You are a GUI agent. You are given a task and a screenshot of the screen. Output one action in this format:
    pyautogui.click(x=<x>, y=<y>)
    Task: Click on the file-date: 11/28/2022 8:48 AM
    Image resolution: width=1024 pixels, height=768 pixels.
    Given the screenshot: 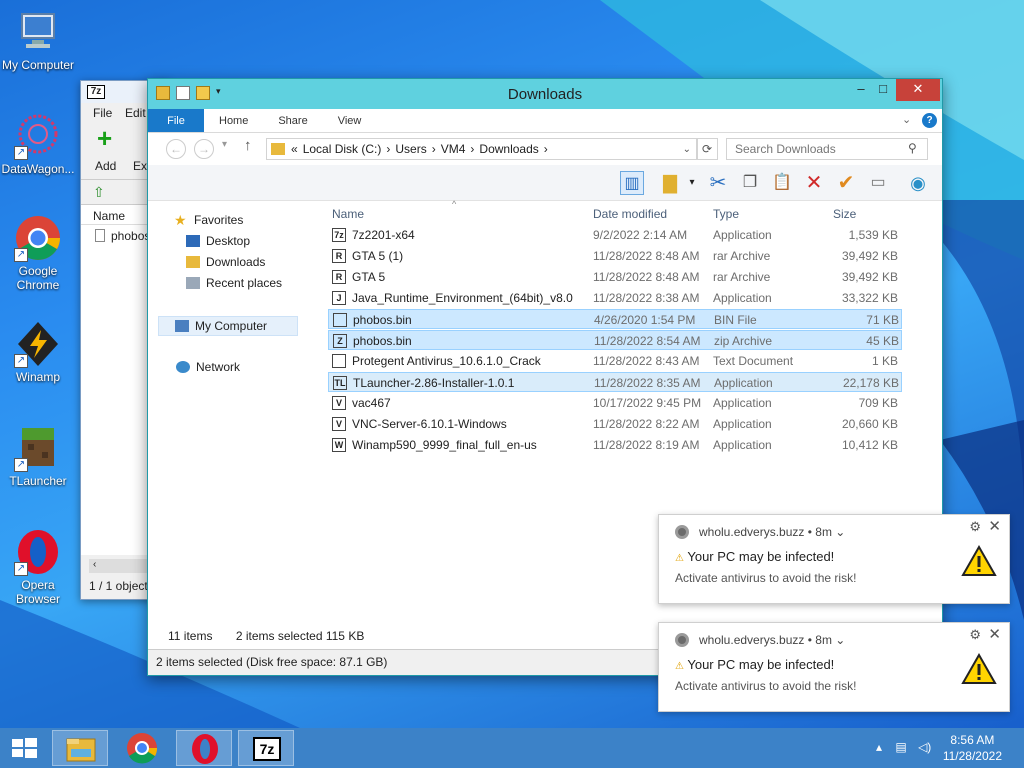 What is the action you would take?
    pyautogui.click(x=646, y=277)
    